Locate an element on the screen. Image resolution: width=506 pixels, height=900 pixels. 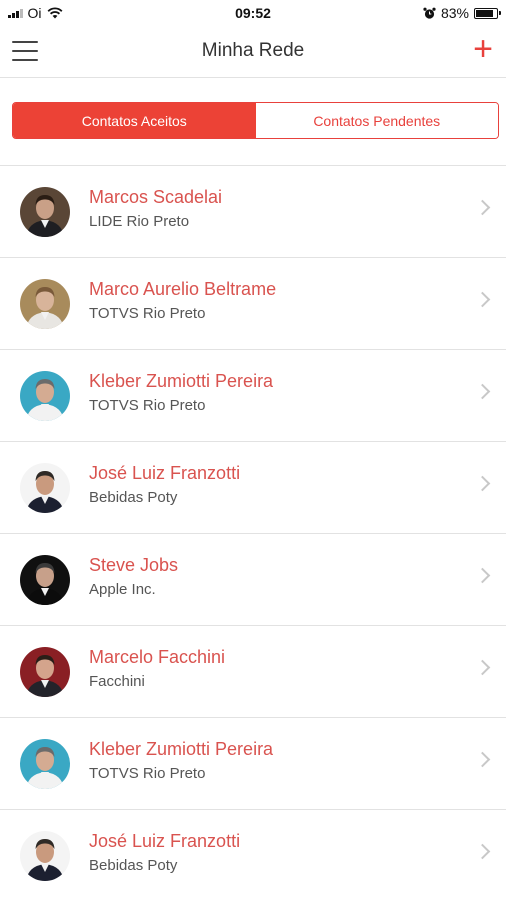
status-left: Oi is located at coordinates (35, 13).